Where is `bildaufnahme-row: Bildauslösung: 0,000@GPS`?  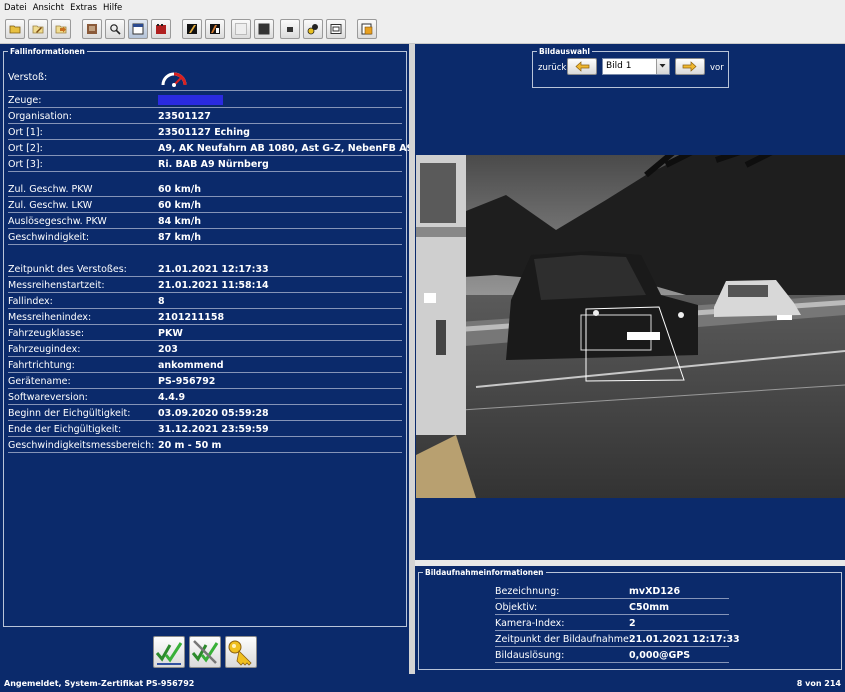 bildaufnahme-row: Bildauslösung: 0,000@GPS is located at coordinates (612, 655).